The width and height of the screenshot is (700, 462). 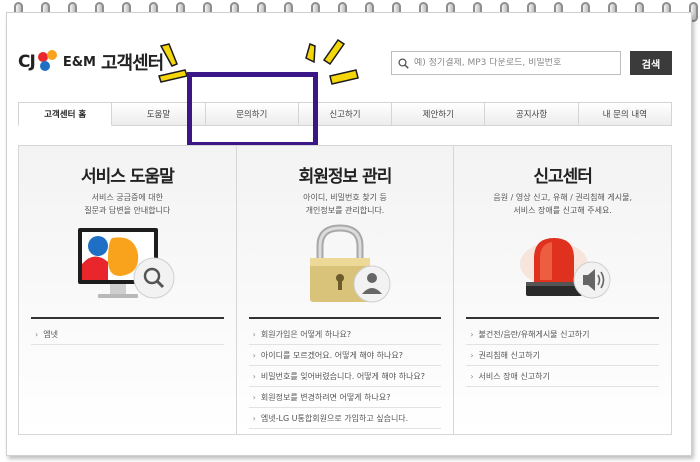 I want to click on tab-suggestion: 제안하기, so click(x=439, y=114).